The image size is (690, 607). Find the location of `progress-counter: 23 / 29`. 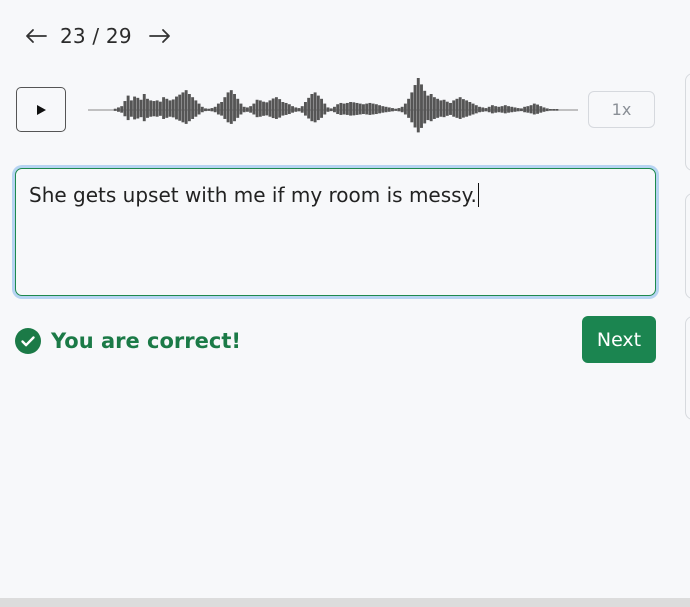

progress-counter: 23 / 29 is located at coordinates (96, 36).